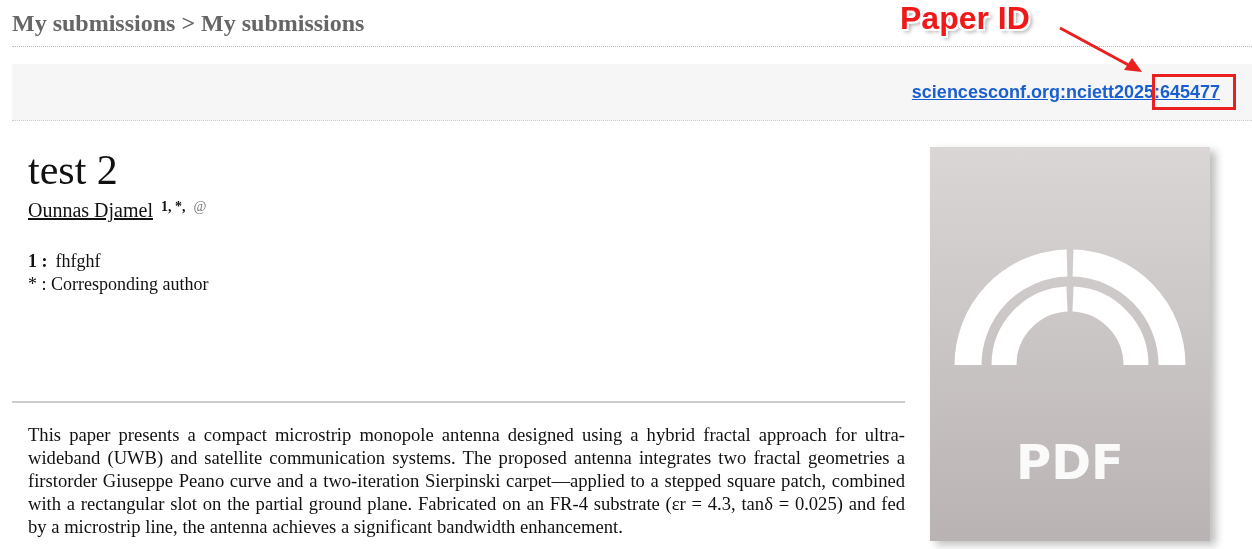 The height and width of the screenshot is (549, 1252). Describe the element at coordinates (119, 284) in the screenshot. I see `corresponding-note: * : Corresponding author` at that location.